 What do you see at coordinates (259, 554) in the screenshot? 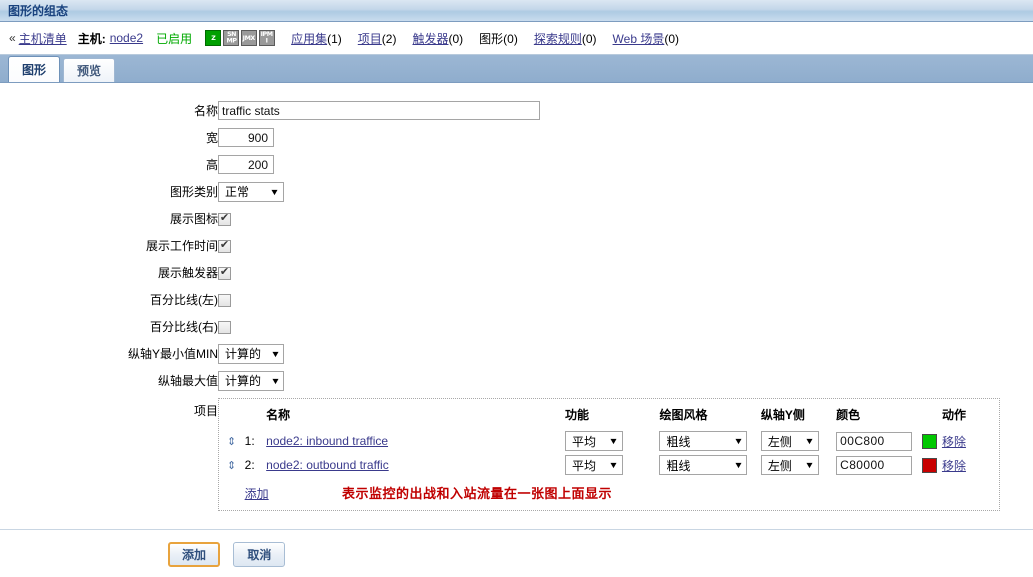
I see `cancel-button: 取消` at bounding box center [259, 554].